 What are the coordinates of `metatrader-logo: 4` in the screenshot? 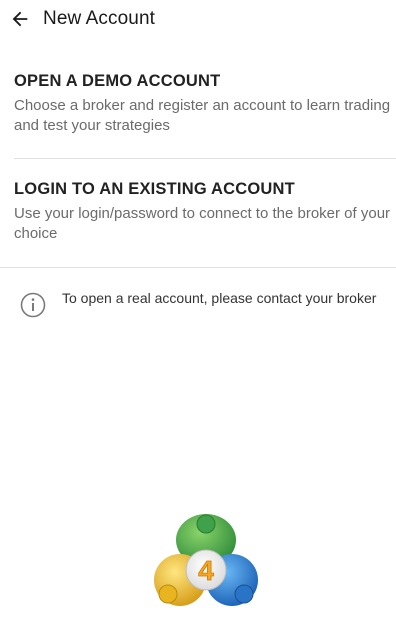 It's located at (206, 560).